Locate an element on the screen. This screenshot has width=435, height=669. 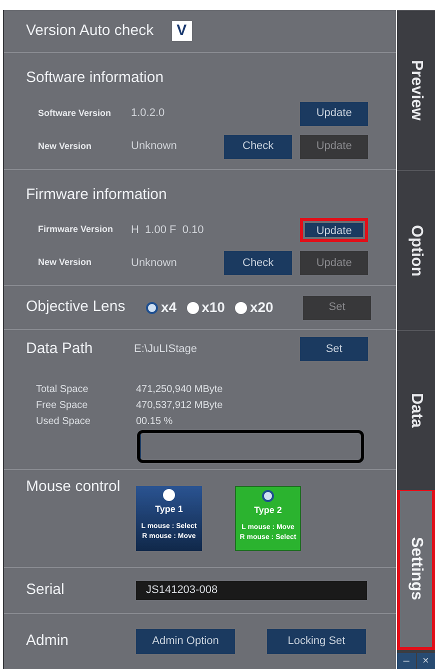
lens-option-label: x10 is located at coordinates (213, 307).